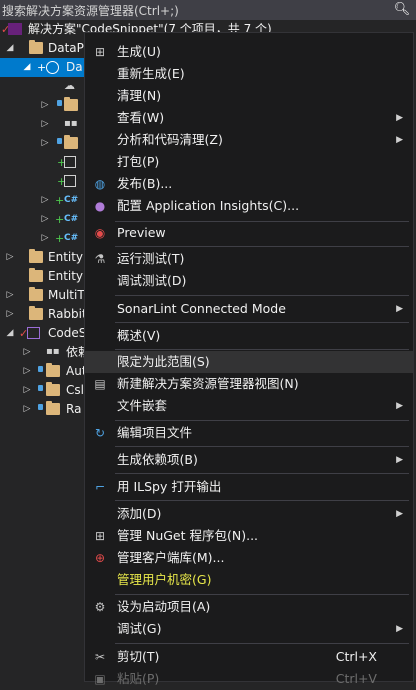 The width and height of the screenshot is (416, 690). Describe the element at coordinates (249, 514) in the screenshot. I see `menu-item-add: 添加(D) ▶` at that location.